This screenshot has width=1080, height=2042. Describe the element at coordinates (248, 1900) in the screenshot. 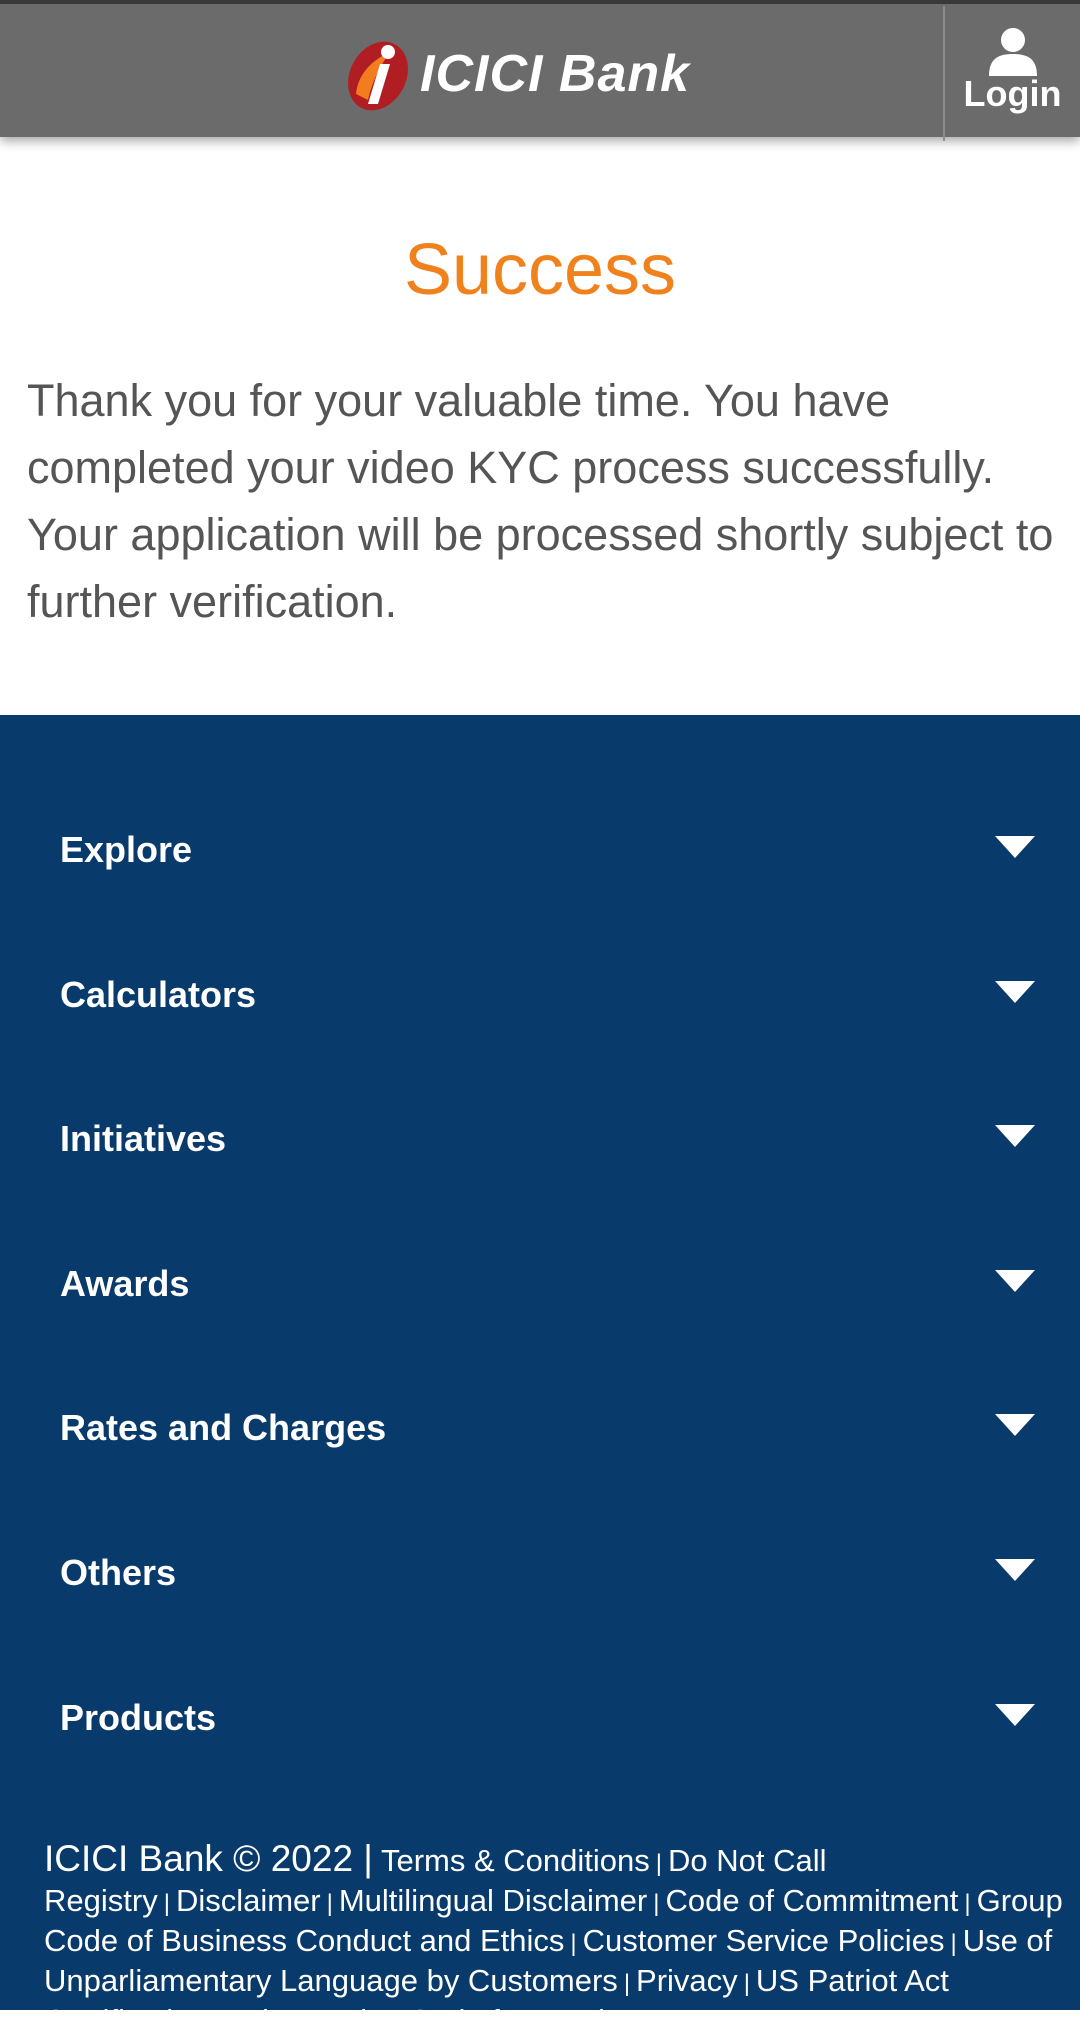

I see `footer-link: Disclaimer` at that location.